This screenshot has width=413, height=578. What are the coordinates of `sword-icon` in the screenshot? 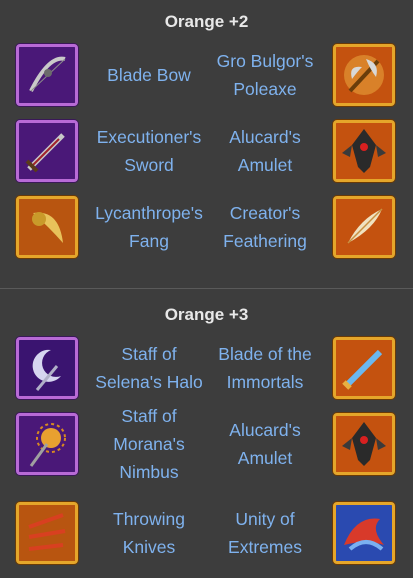 It's located at (47, 151).